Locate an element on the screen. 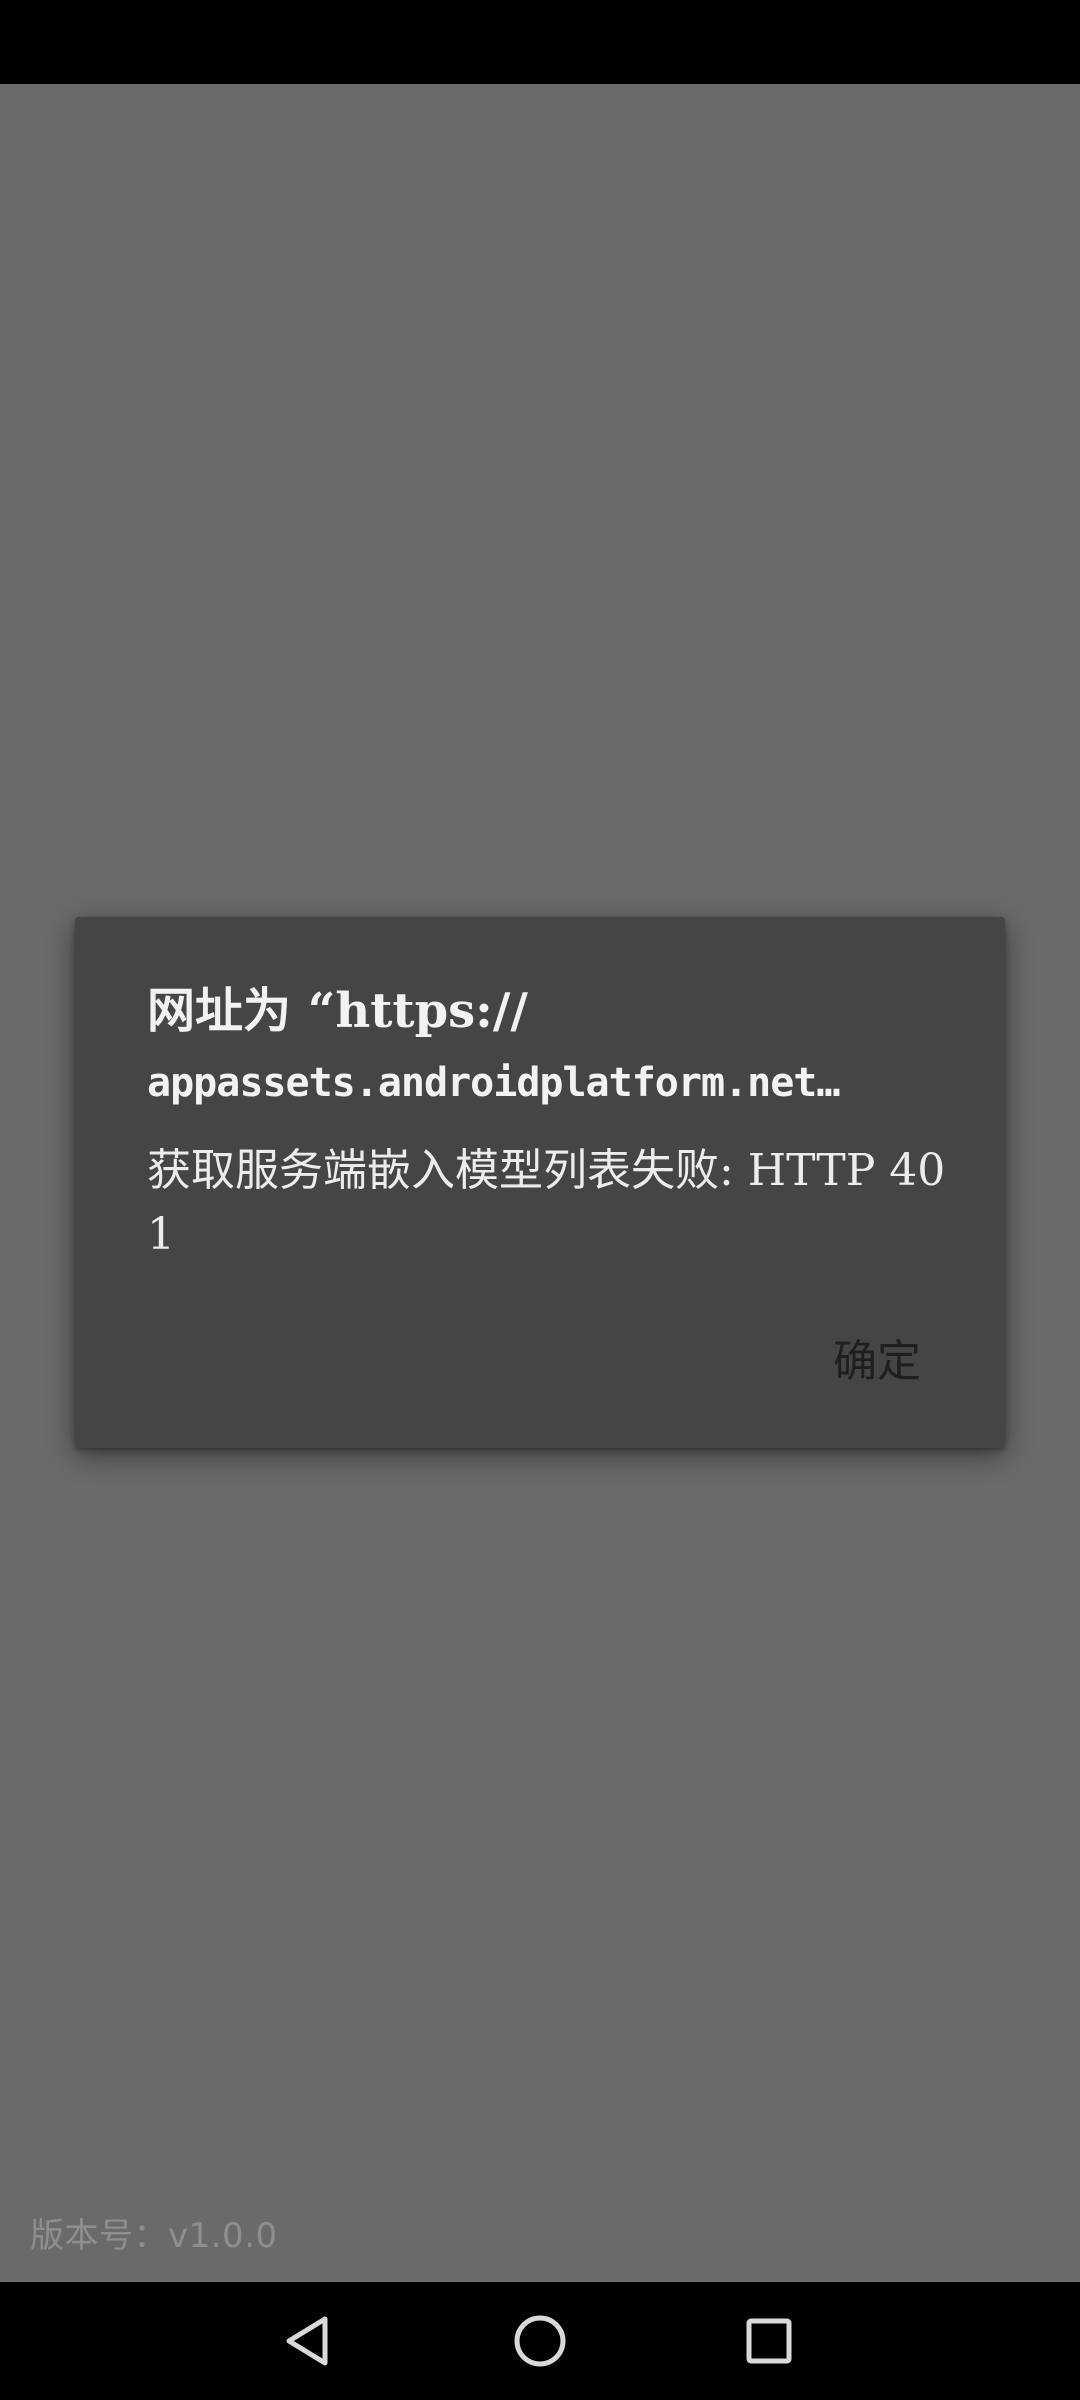 Image resolution: width=1080 pixels, height=2400 pixels. dialog-message: 获取服务端嵌入模型列表失败: HTTP 401 is located at coordinates (546, 1202).